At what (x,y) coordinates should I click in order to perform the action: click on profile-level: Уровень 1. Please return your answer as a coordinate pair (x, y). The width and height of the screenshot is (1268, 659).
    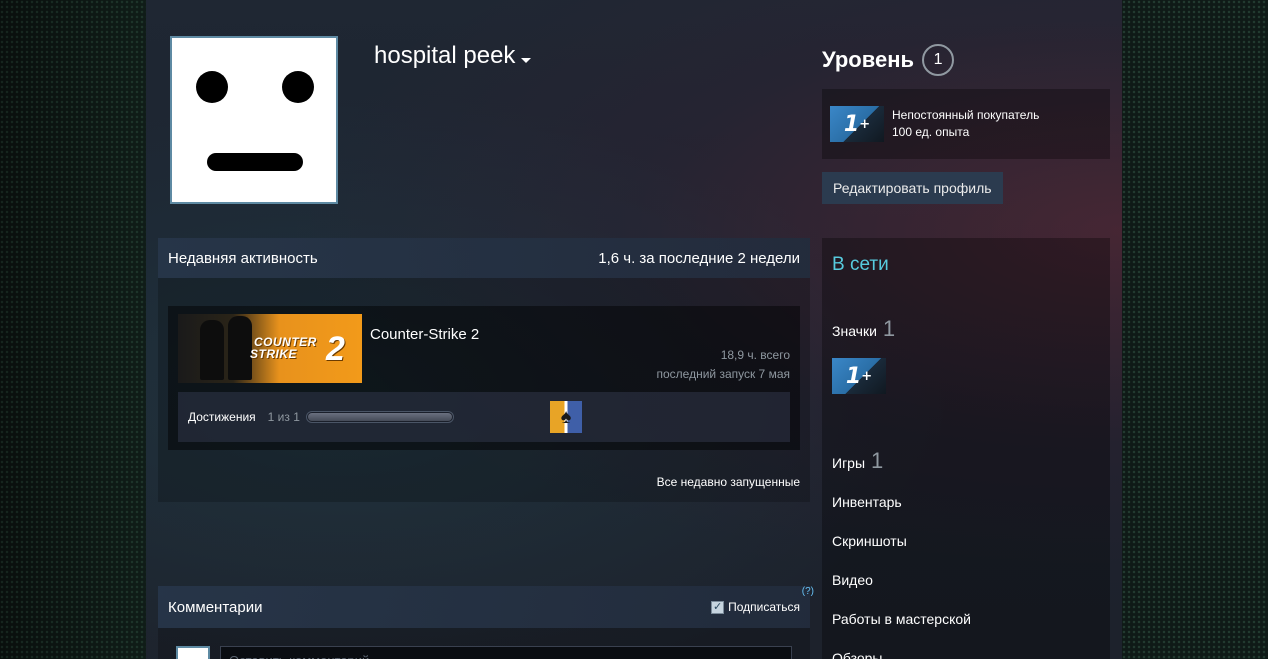
    Looking at the image, I should click on (888, 60).